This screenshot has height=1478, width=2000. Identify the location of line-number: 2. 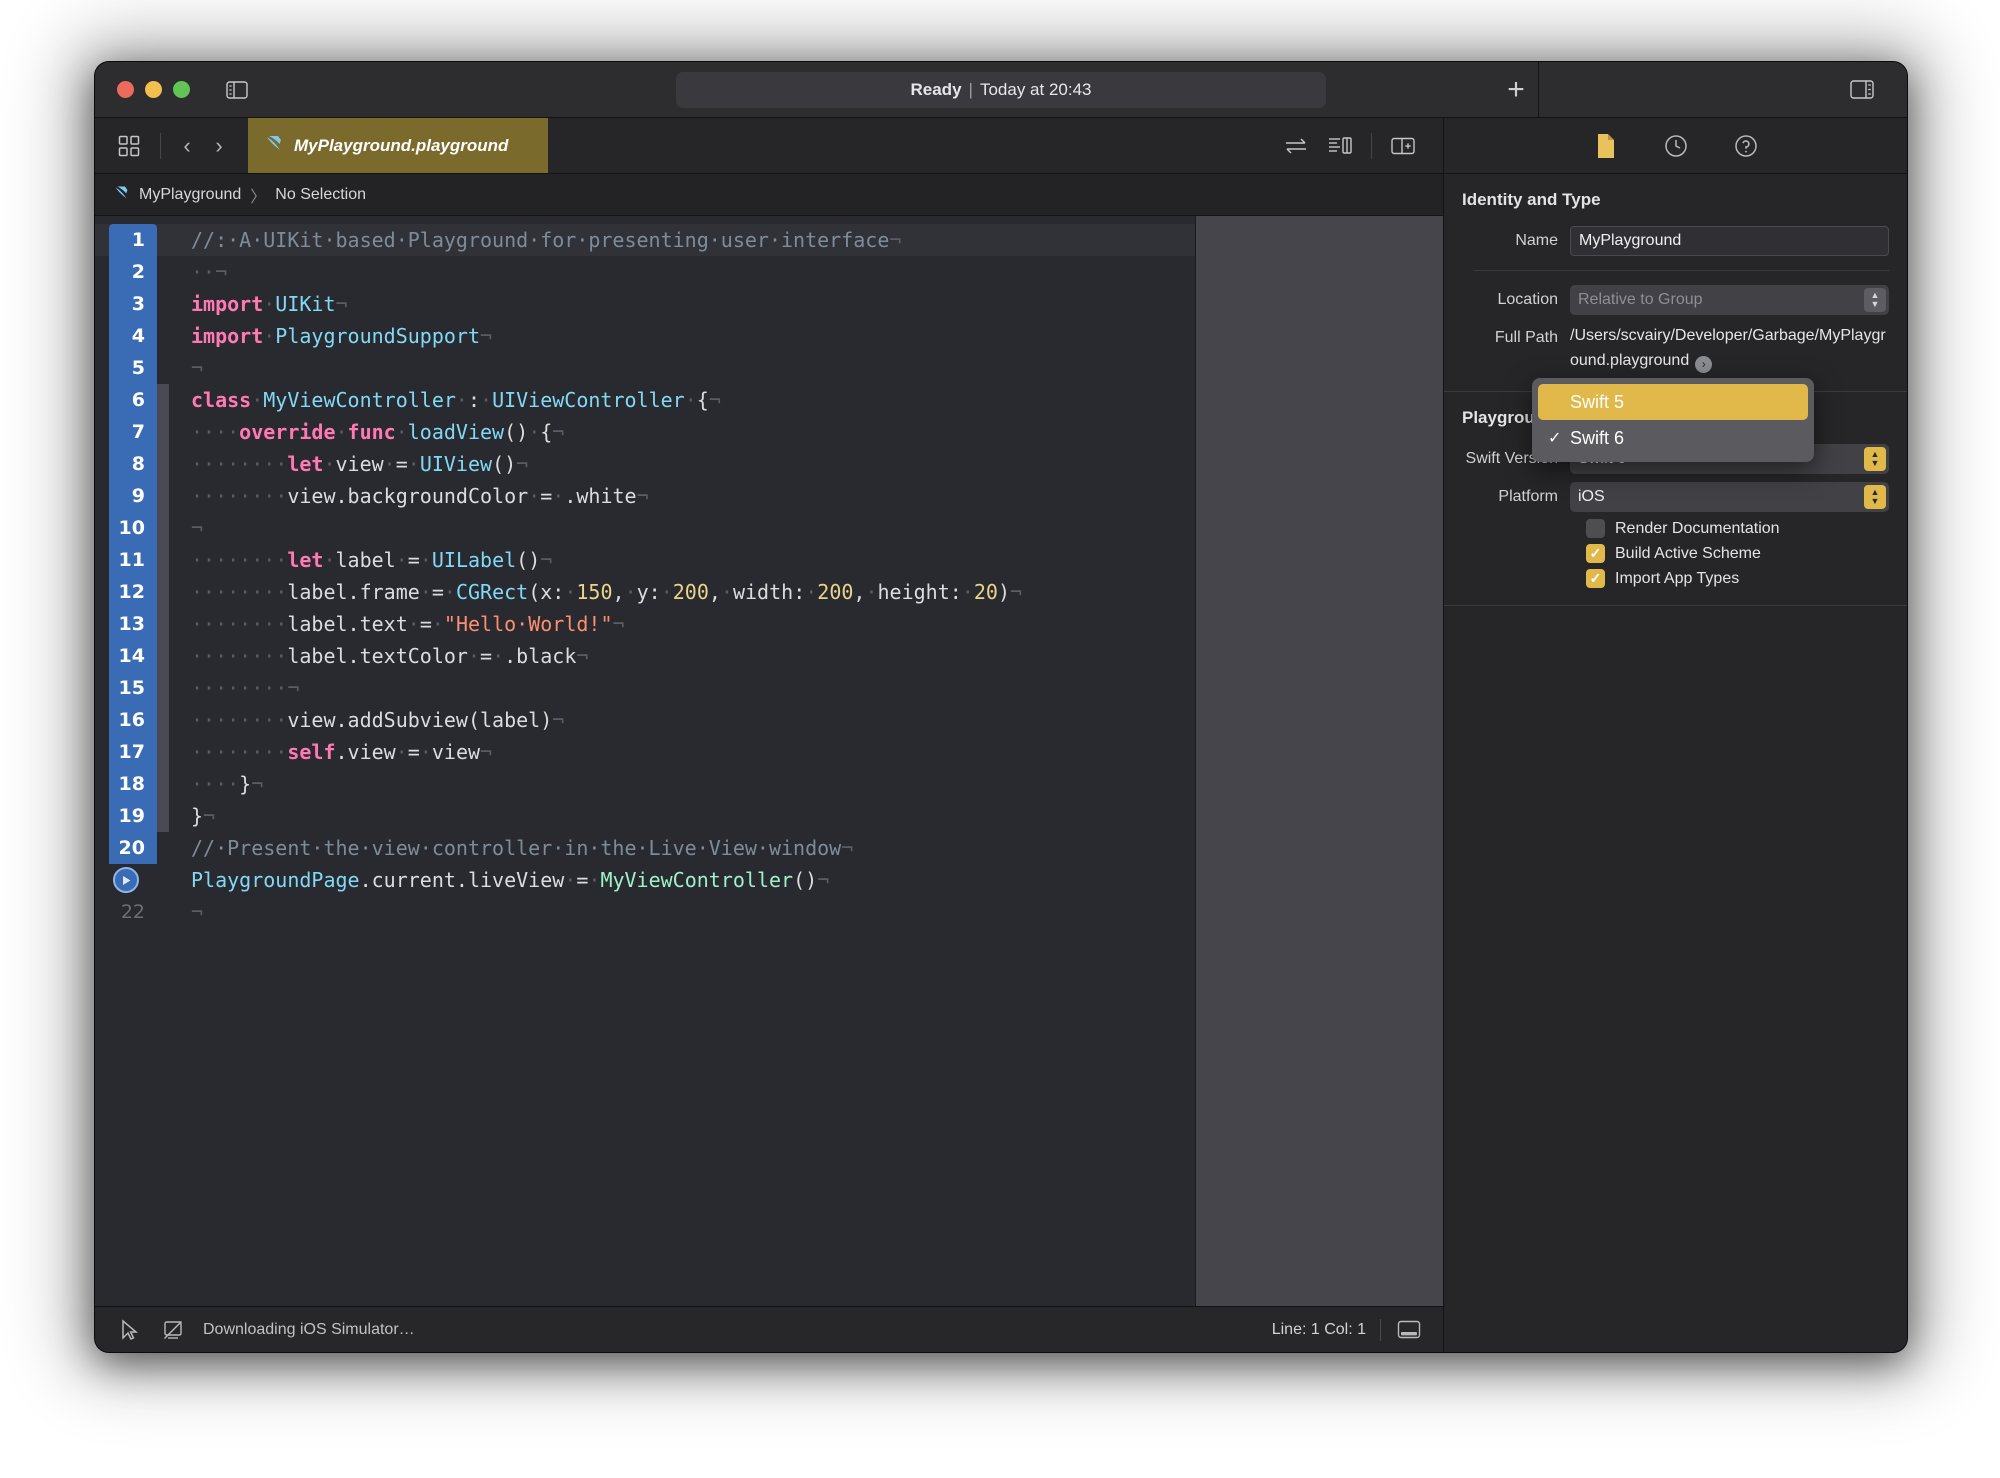
(138, 272).